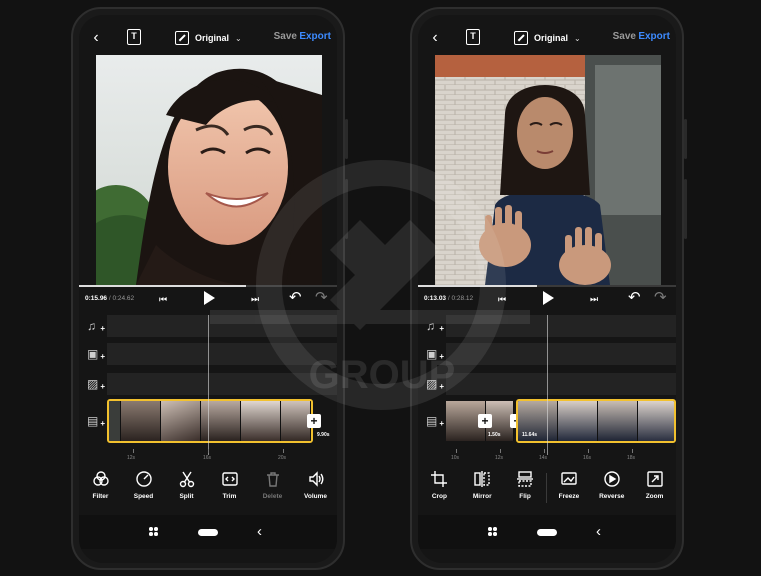  What do you see at coordinates (314, 421) in the screenshot?
I see `add-clip-button: +` at bounding box center [314, 421].